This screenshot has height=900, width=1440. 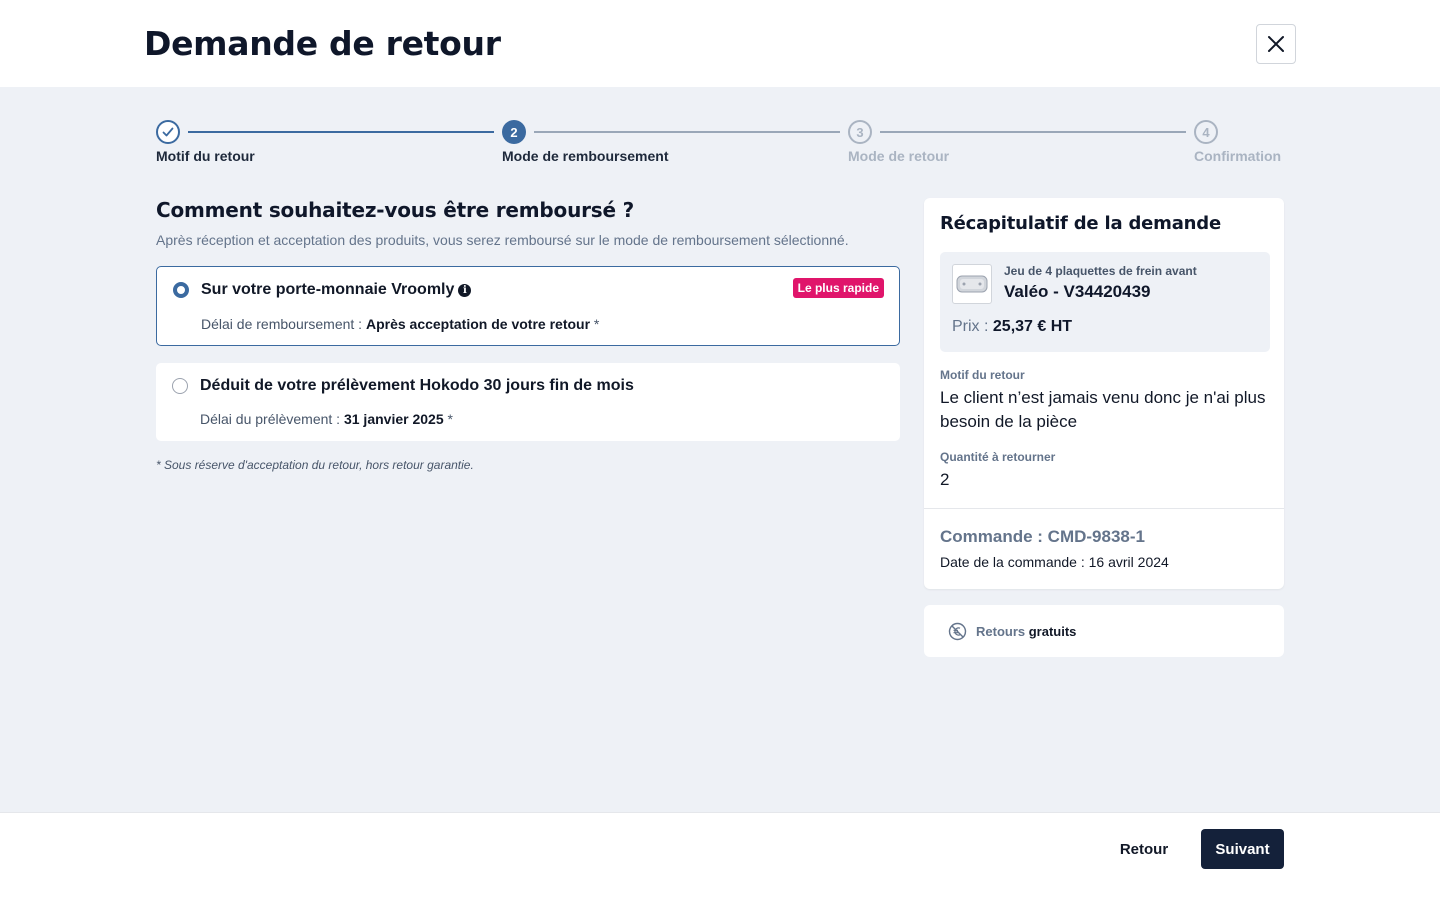 I want to click on step-2-label: Mode de remboursement, so click(x=585, y=156).